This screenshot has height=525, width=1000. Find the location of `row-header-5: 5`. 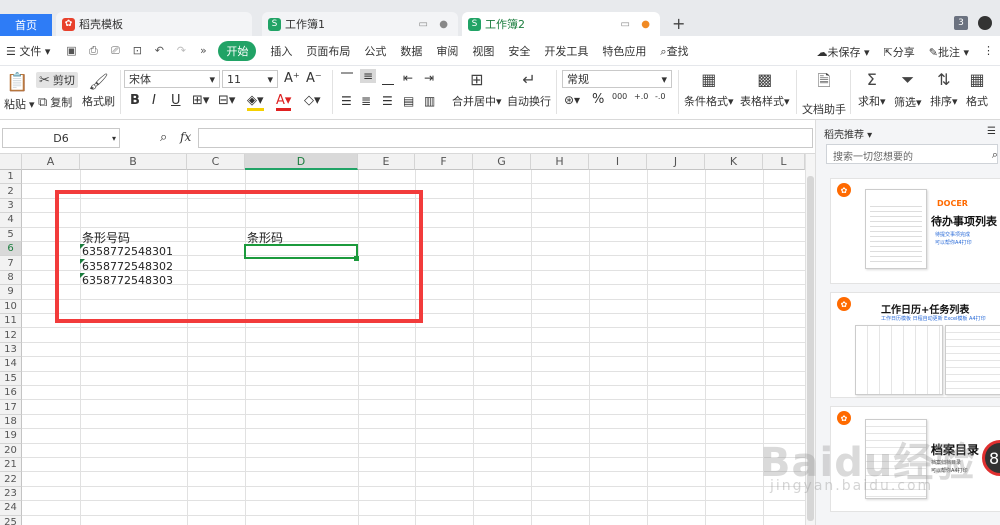

row-header-5: 5 is located at coordinates (11, 234).